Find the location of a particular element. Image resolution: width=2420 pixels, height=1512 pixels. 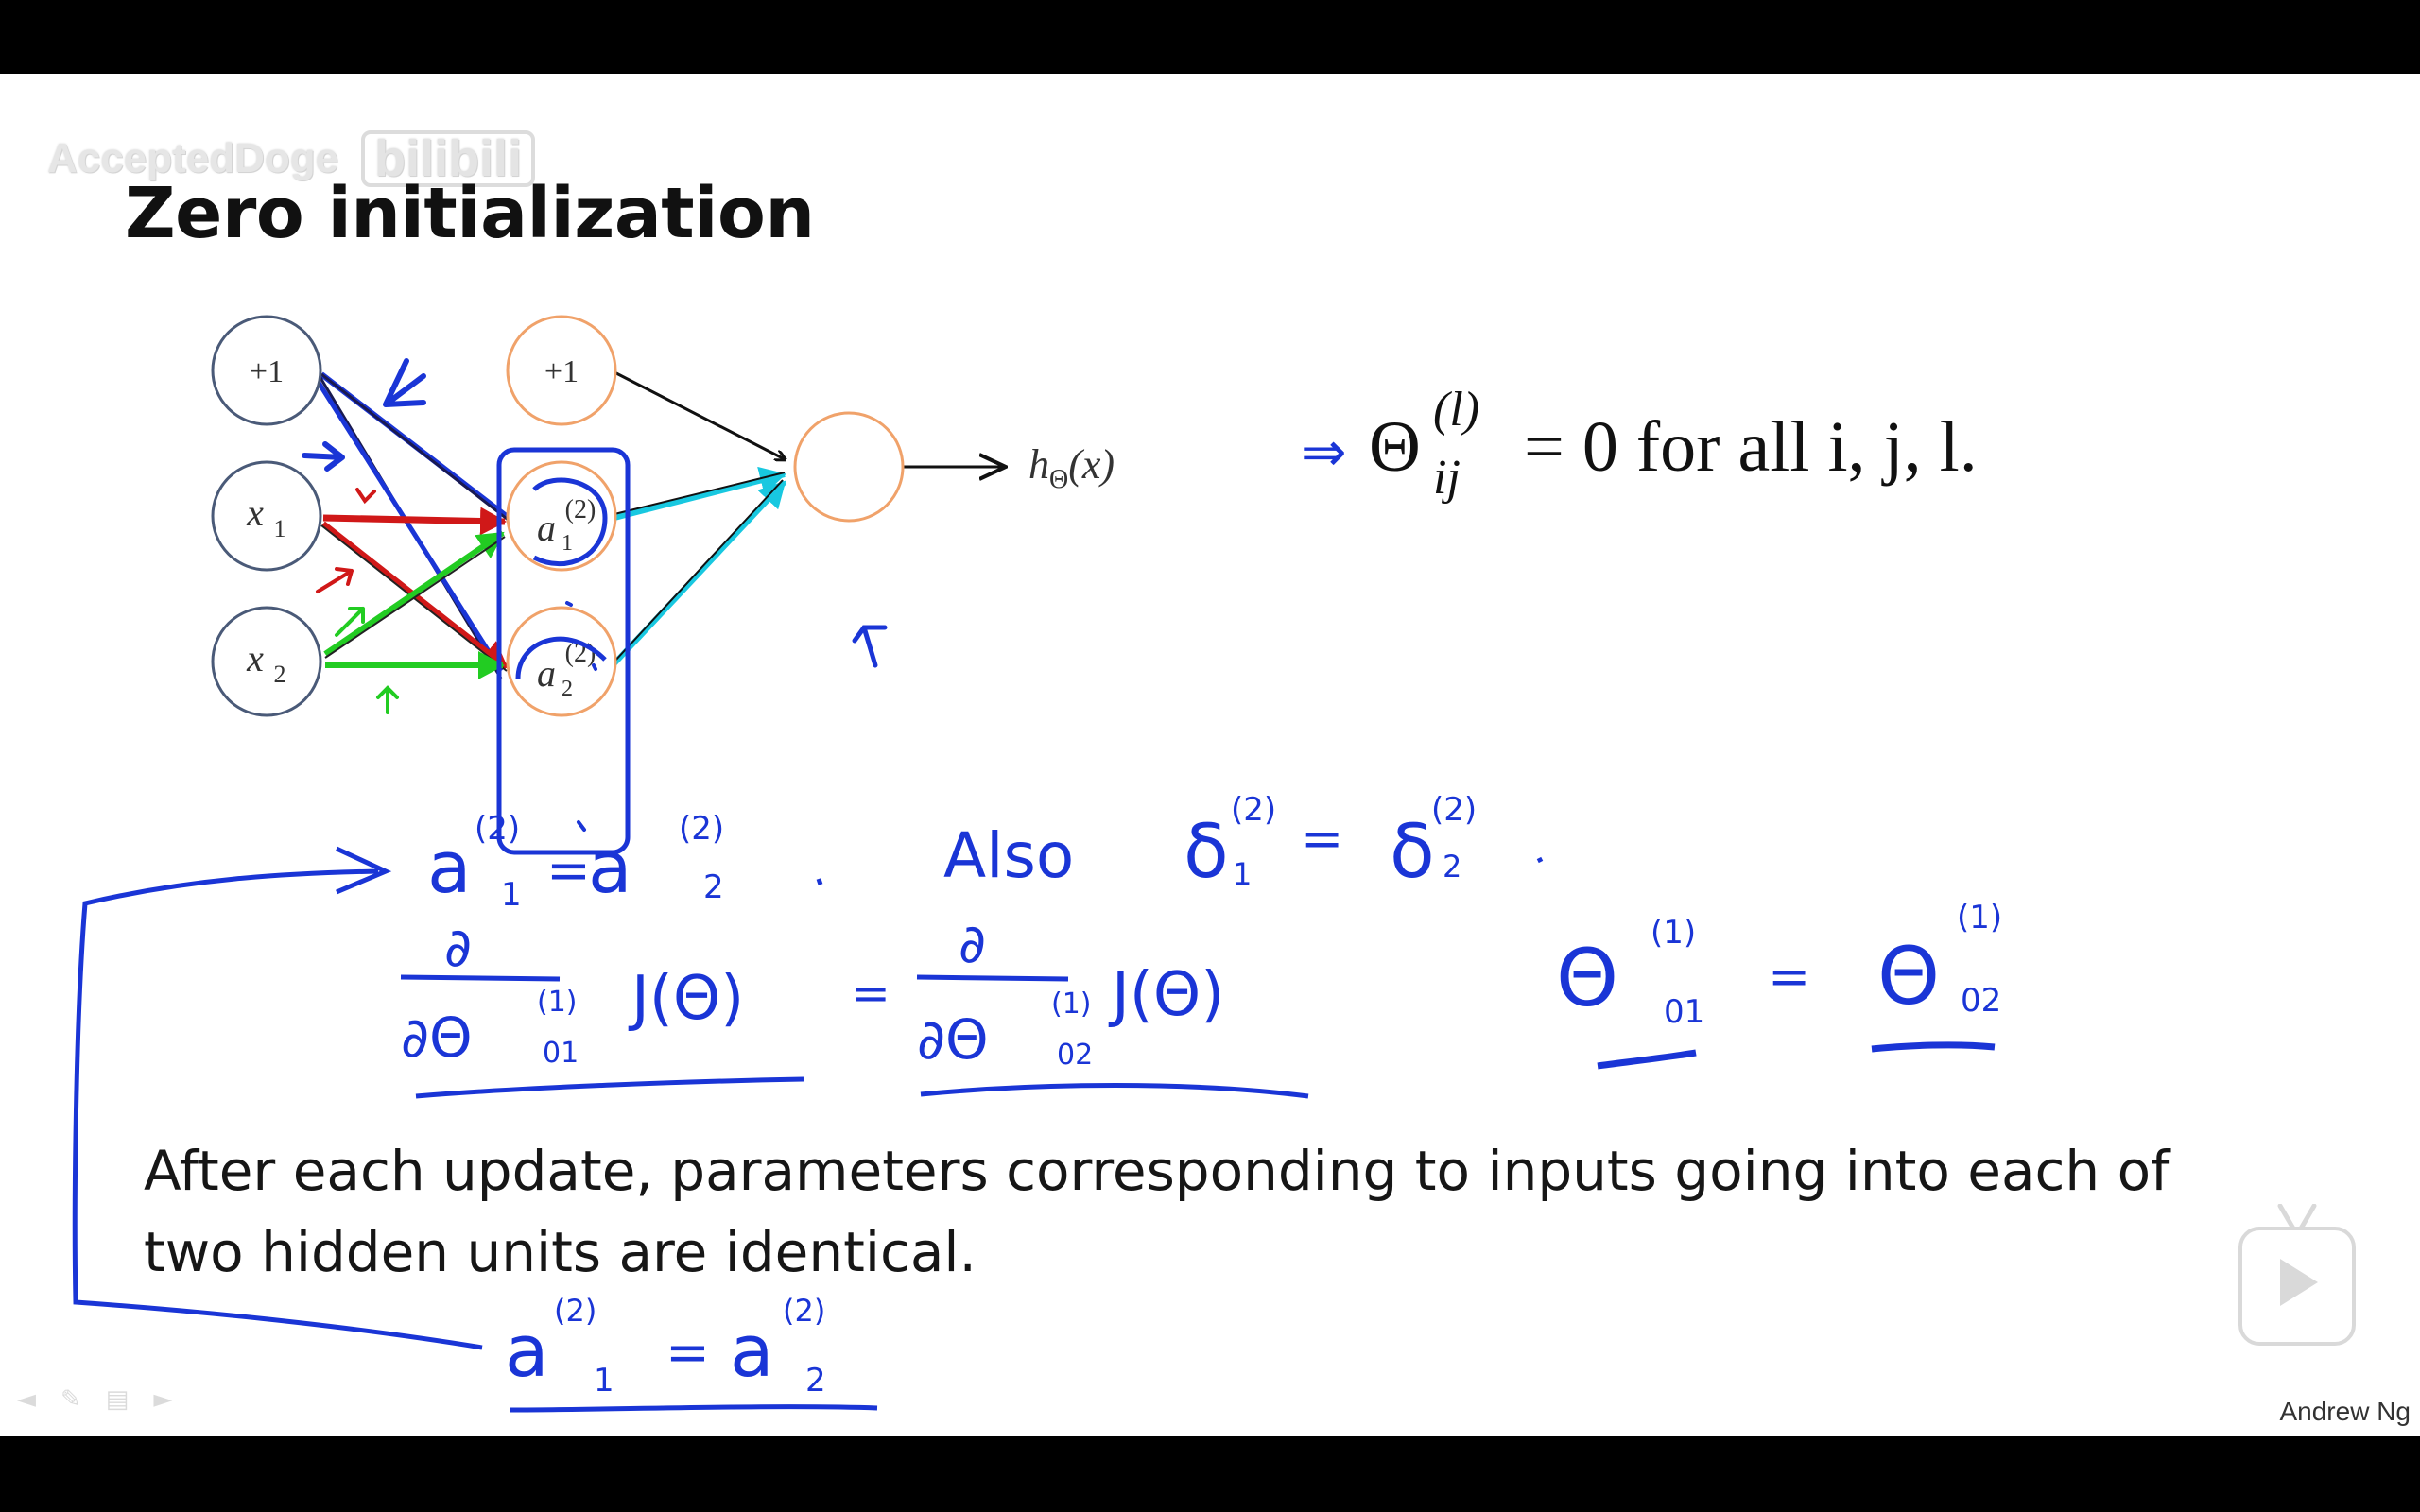

forward-icon: ► is located at coordinates (162, 1399).